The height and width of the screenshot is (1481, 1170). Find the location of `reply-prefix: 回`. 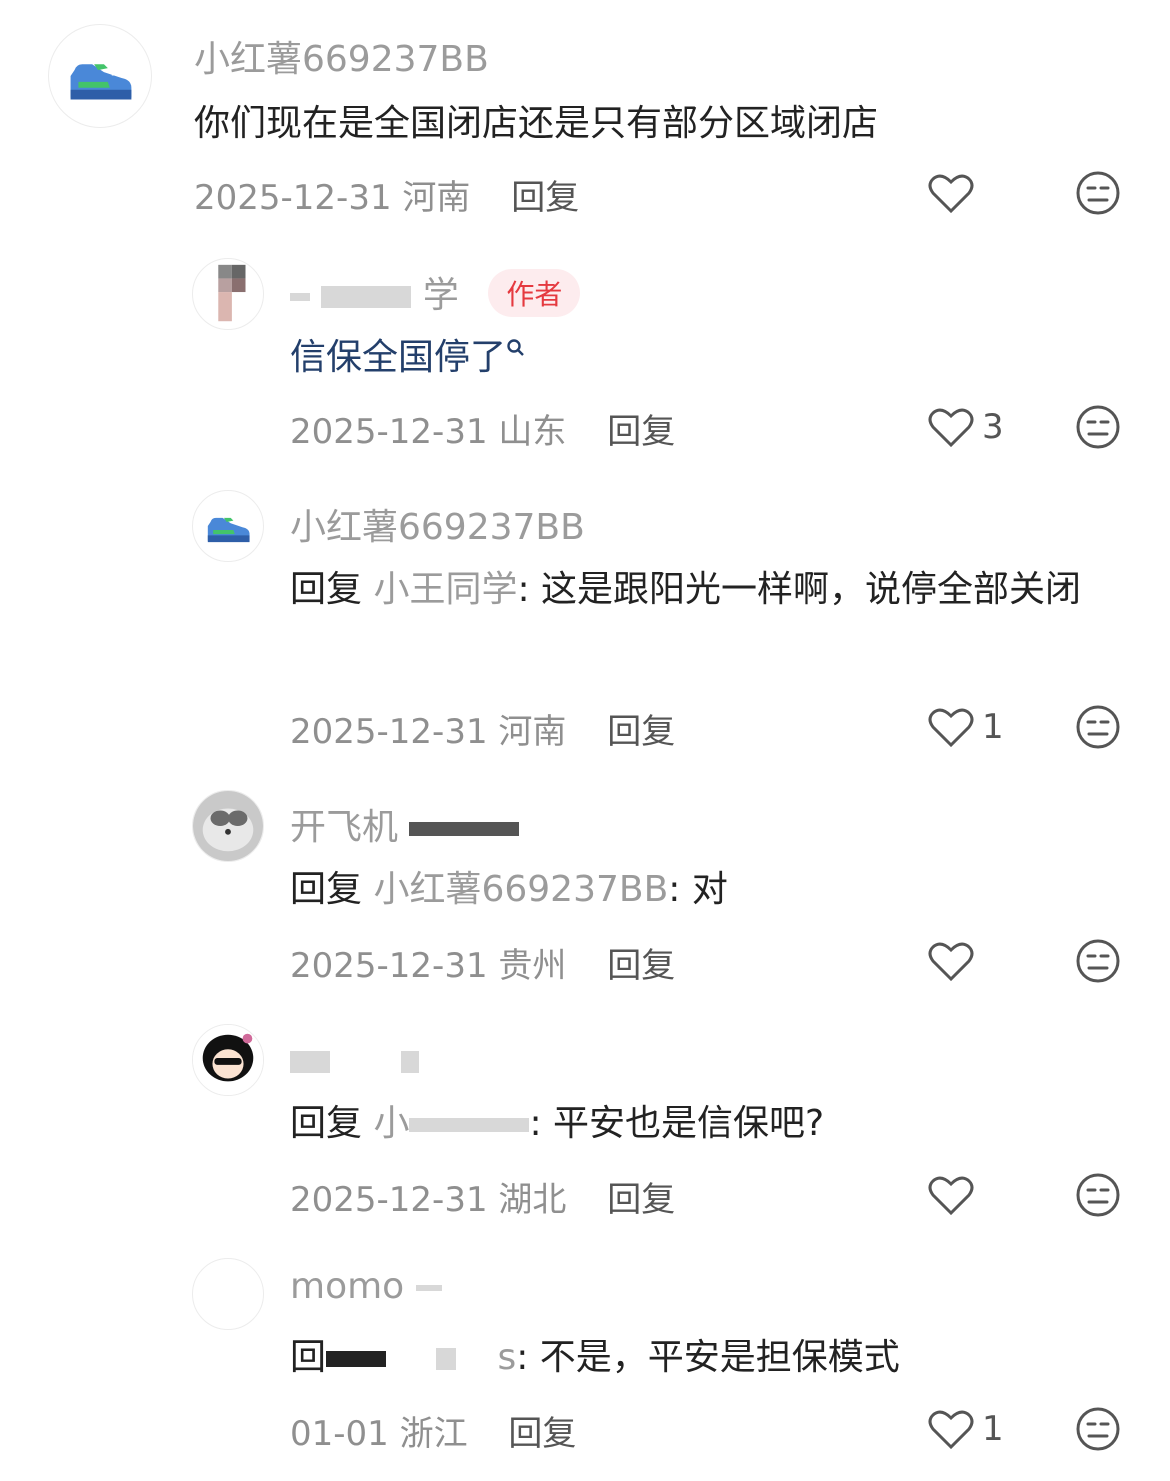

reply-prefix: 回 is located at coordinates (308, 1357).